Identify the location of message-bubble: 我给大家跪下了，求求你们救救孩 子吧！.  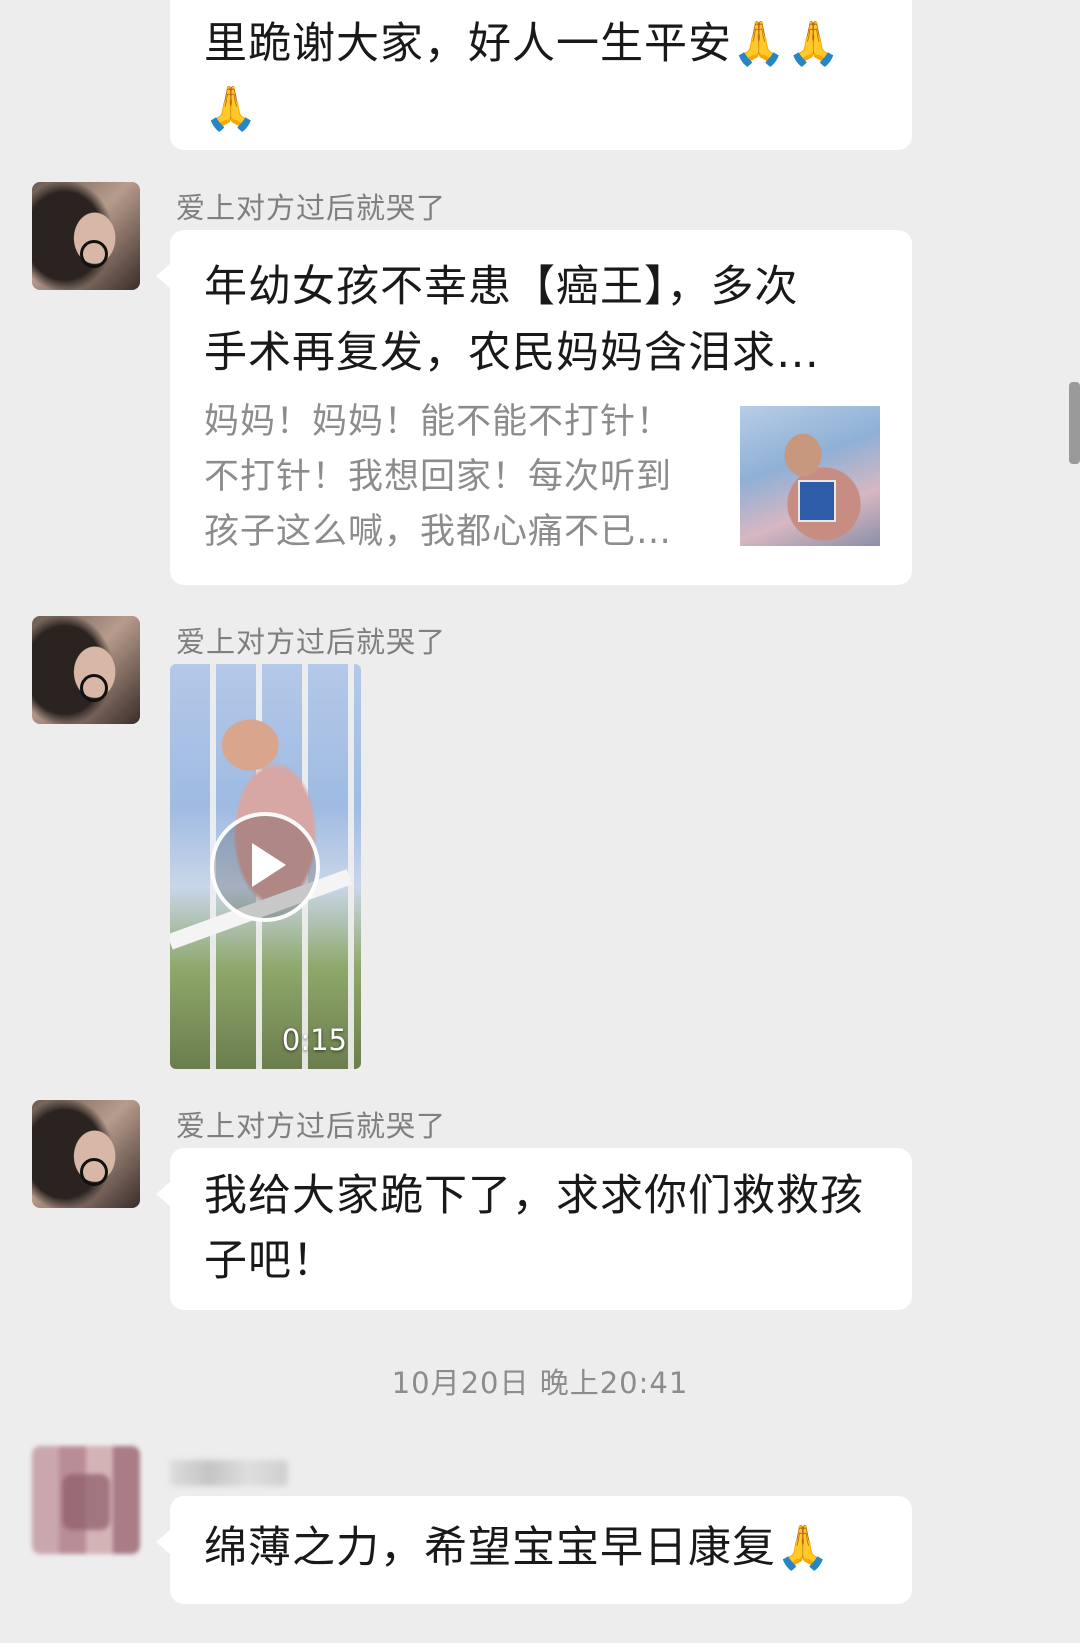
(534, 1229).